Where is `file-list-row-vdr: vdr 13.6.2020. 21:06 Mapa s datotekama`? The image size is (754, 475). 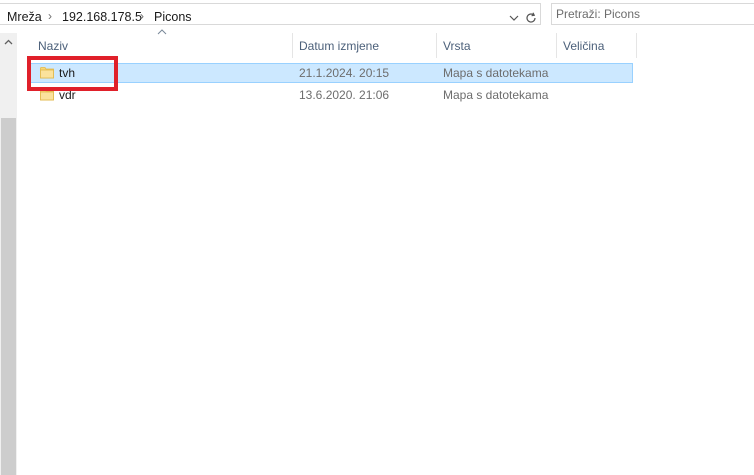
file-list-row-vdr: vdr 13.6.2020. 21:06 Mapa s datotekama is located at coordinates (331, 95).